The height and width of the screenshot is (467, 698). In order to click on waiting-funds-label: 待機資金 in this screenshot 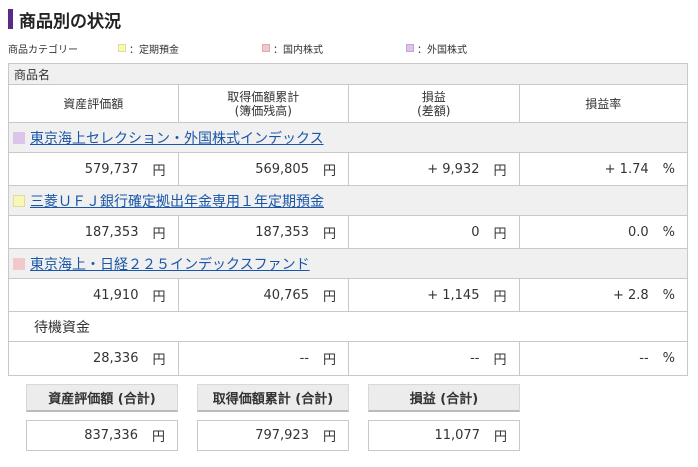, I will do `click(62, 327)`.